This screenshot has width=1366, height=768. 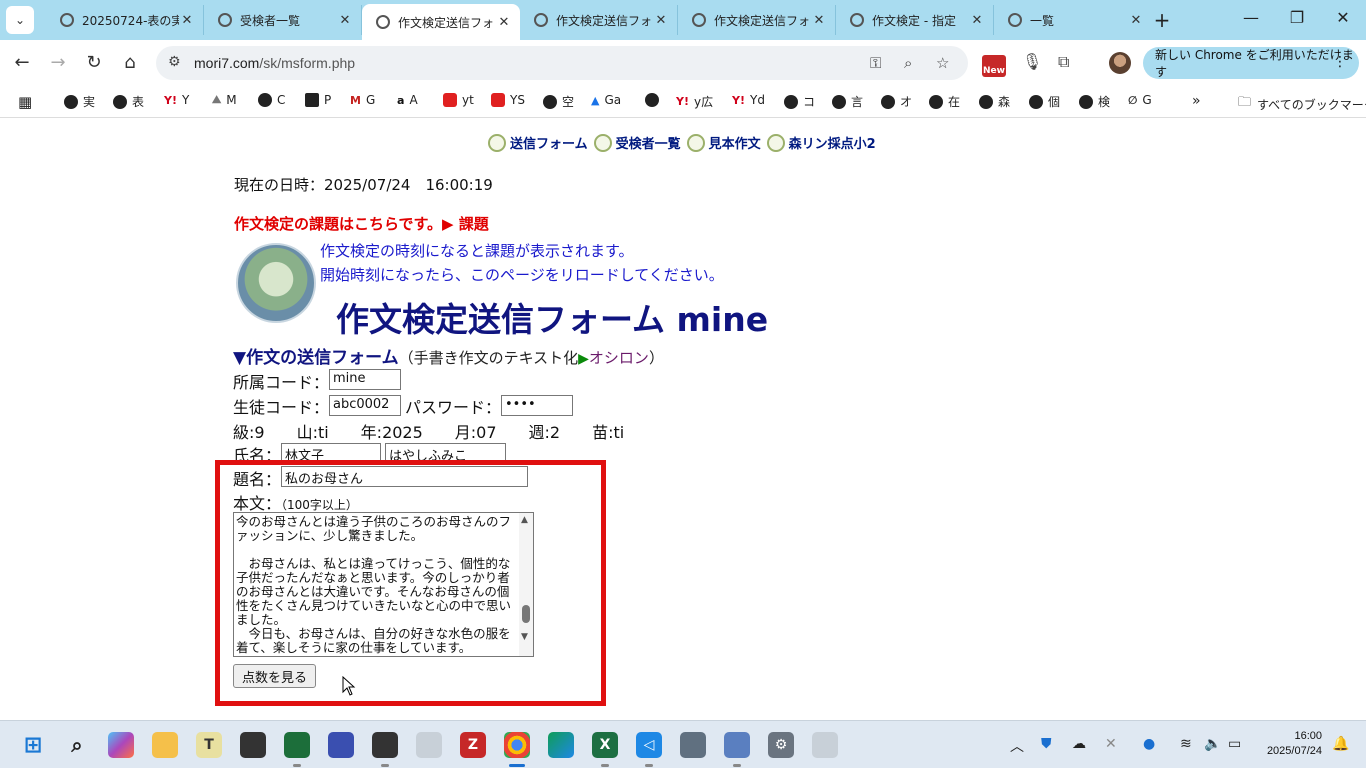 What do you see at coordinates (1111, 744) in the screenshot?
I see `x-icon: ✕` at bounding box center [1111, 744].